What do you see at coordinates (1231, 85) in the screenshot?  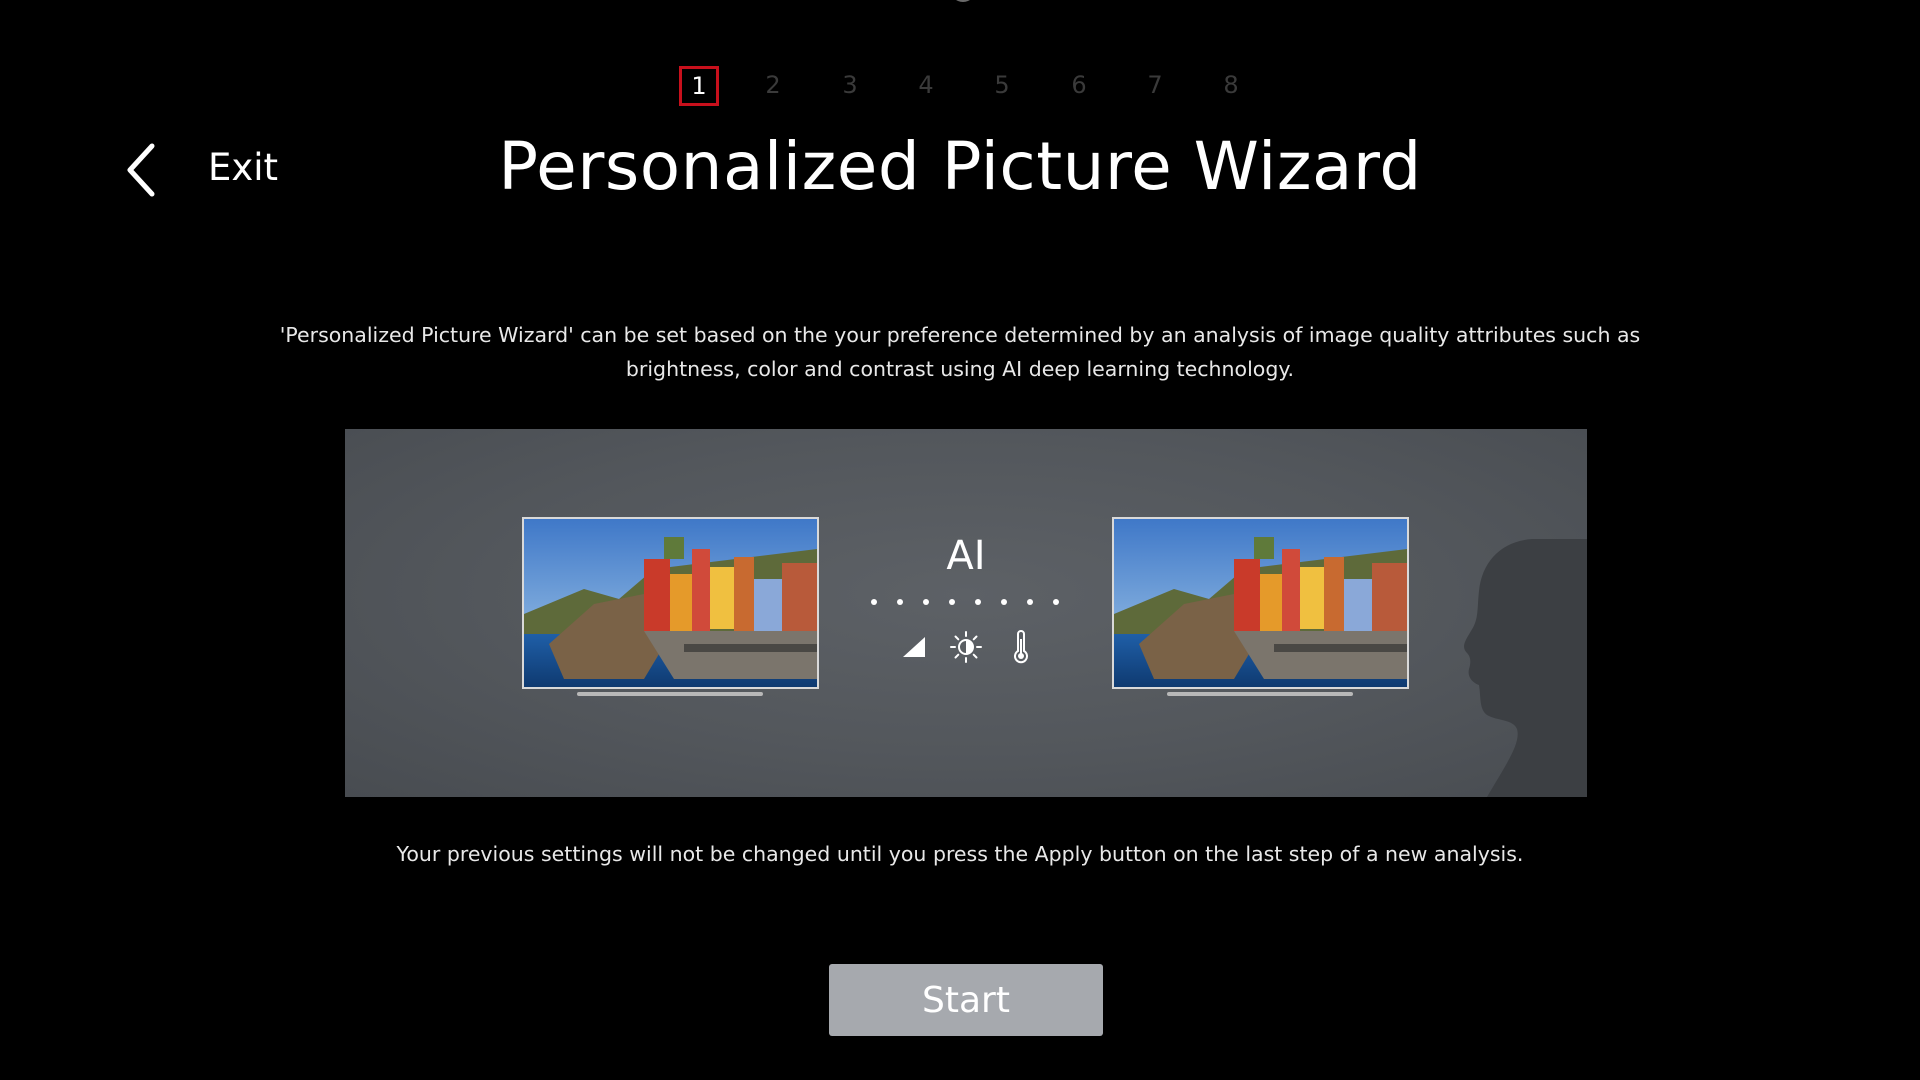 I see `step-8: 8` at bounding box center [1231, 85].